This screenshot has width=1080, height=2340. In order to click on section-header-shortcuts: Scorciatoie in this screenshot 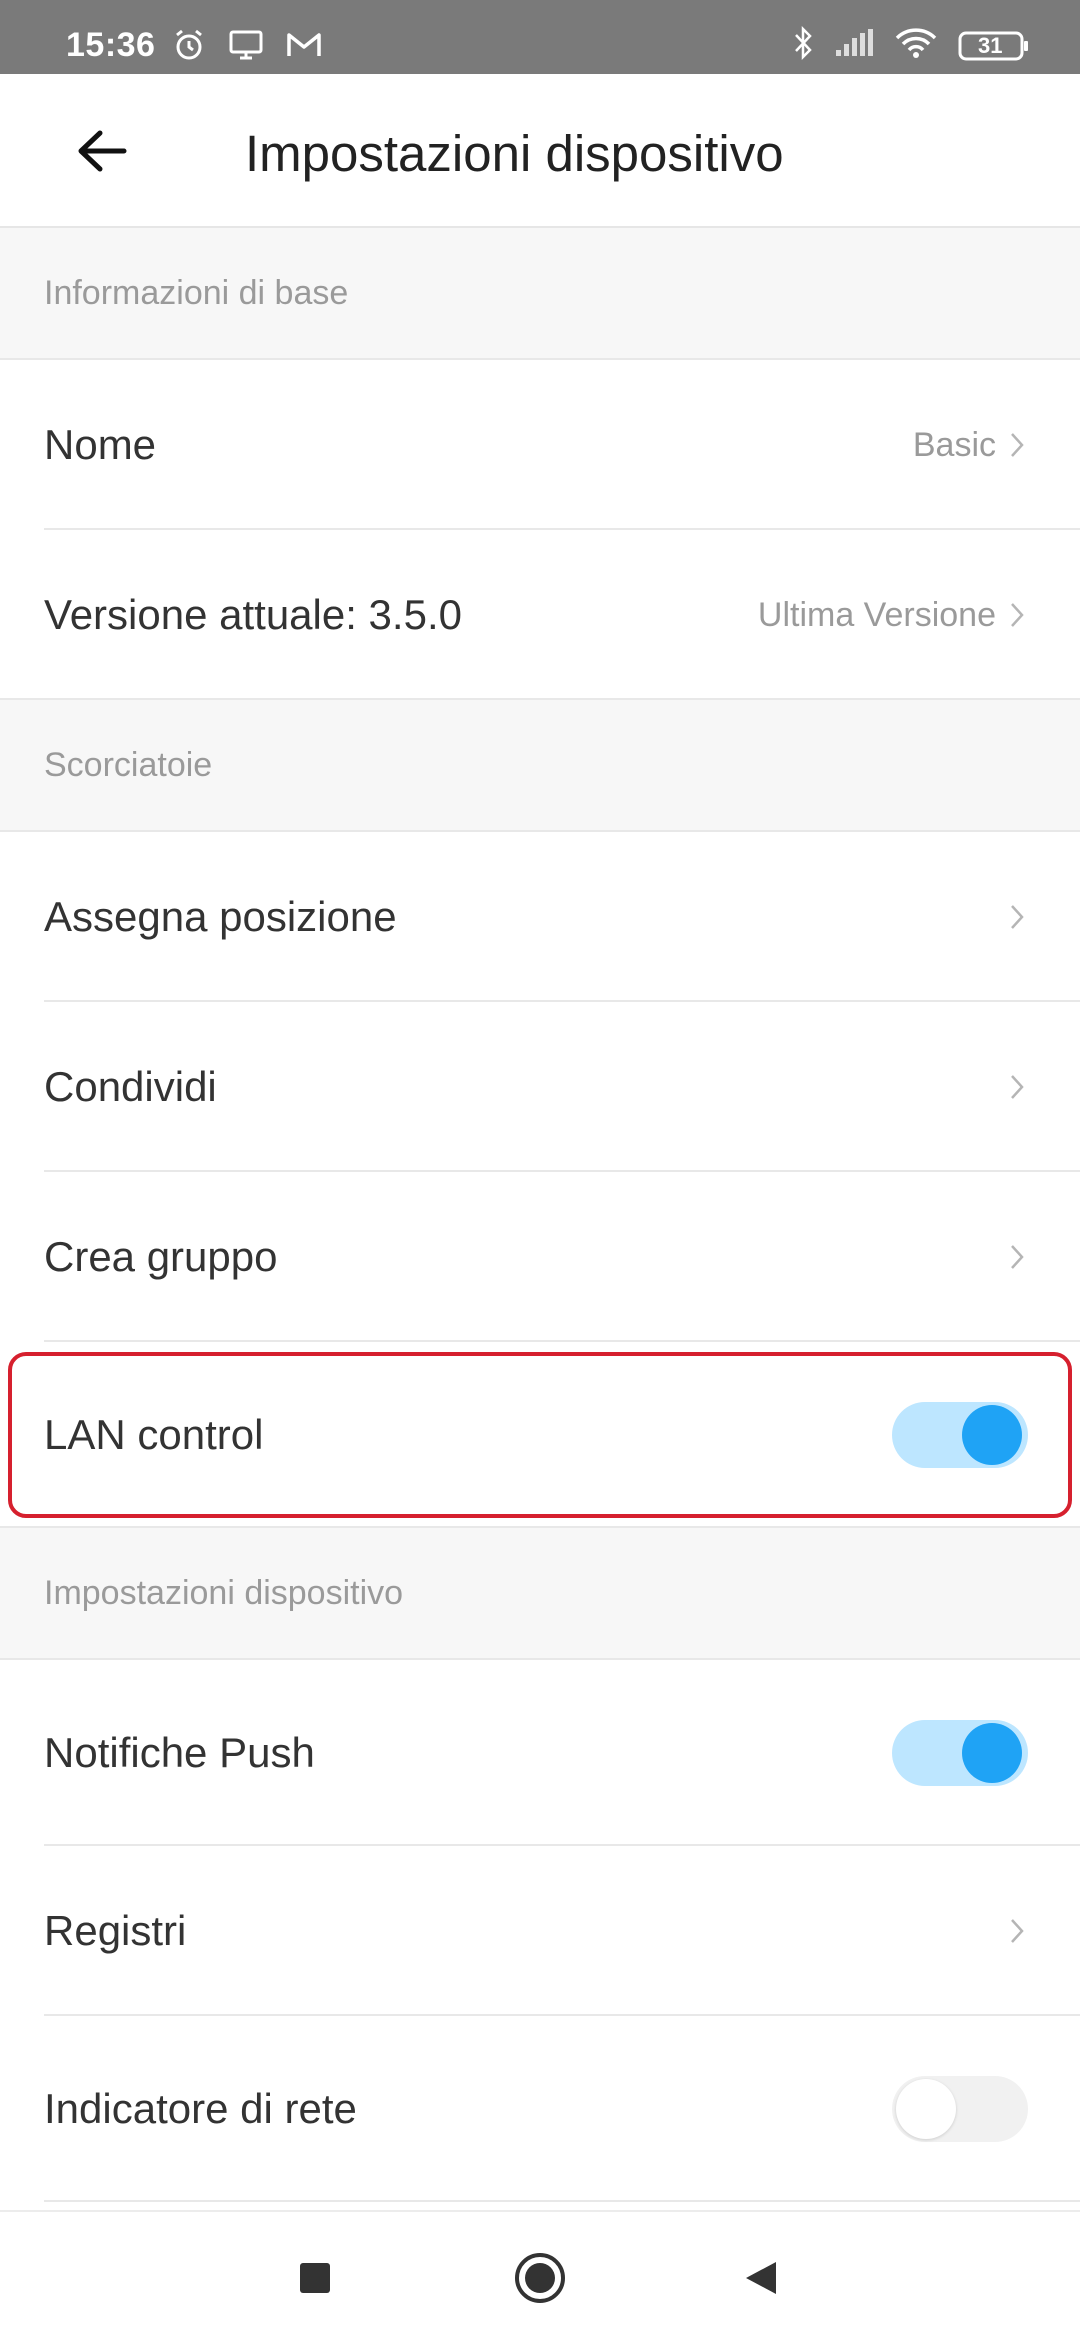, I will do `click(540, 766)`.